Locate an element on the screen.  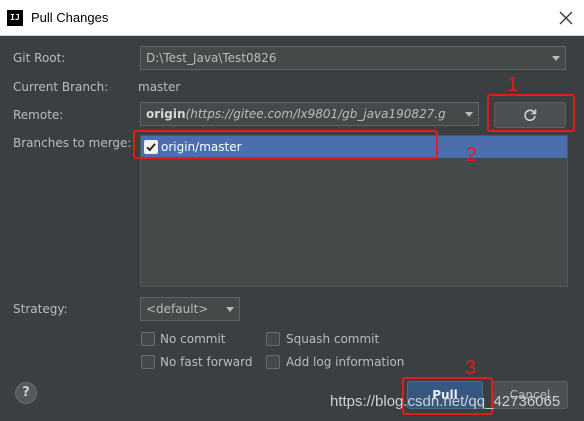
add-log-label: Add log information is located at coordinates (345, 362).